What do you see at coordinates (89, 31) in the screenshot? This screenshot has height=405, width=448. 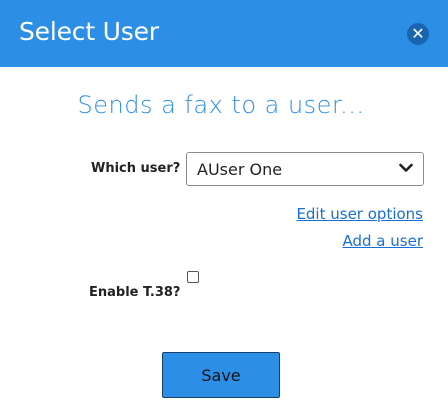 I see `dialog-title: Select User` at bounding box center [89, 31].